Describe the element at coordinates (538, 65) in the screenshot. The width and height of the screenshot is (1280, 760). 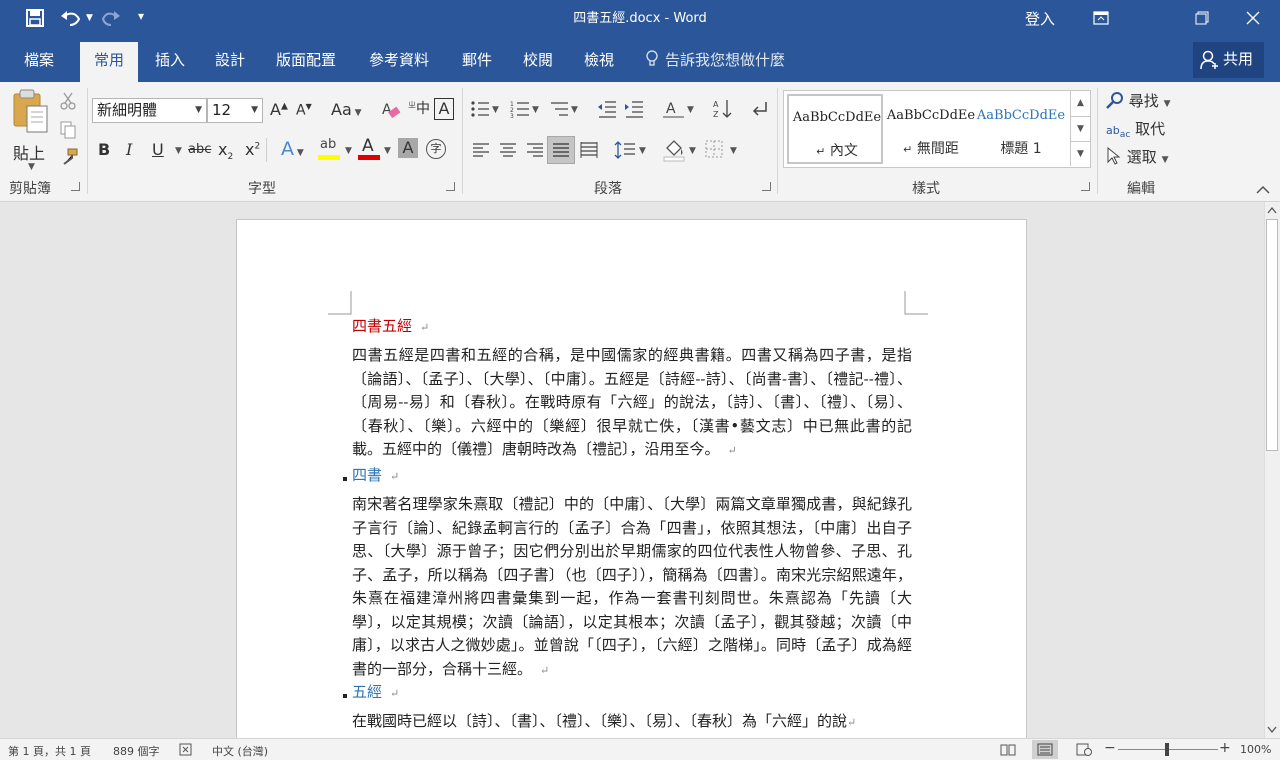
I see `tab-review: 校閱` at that location.